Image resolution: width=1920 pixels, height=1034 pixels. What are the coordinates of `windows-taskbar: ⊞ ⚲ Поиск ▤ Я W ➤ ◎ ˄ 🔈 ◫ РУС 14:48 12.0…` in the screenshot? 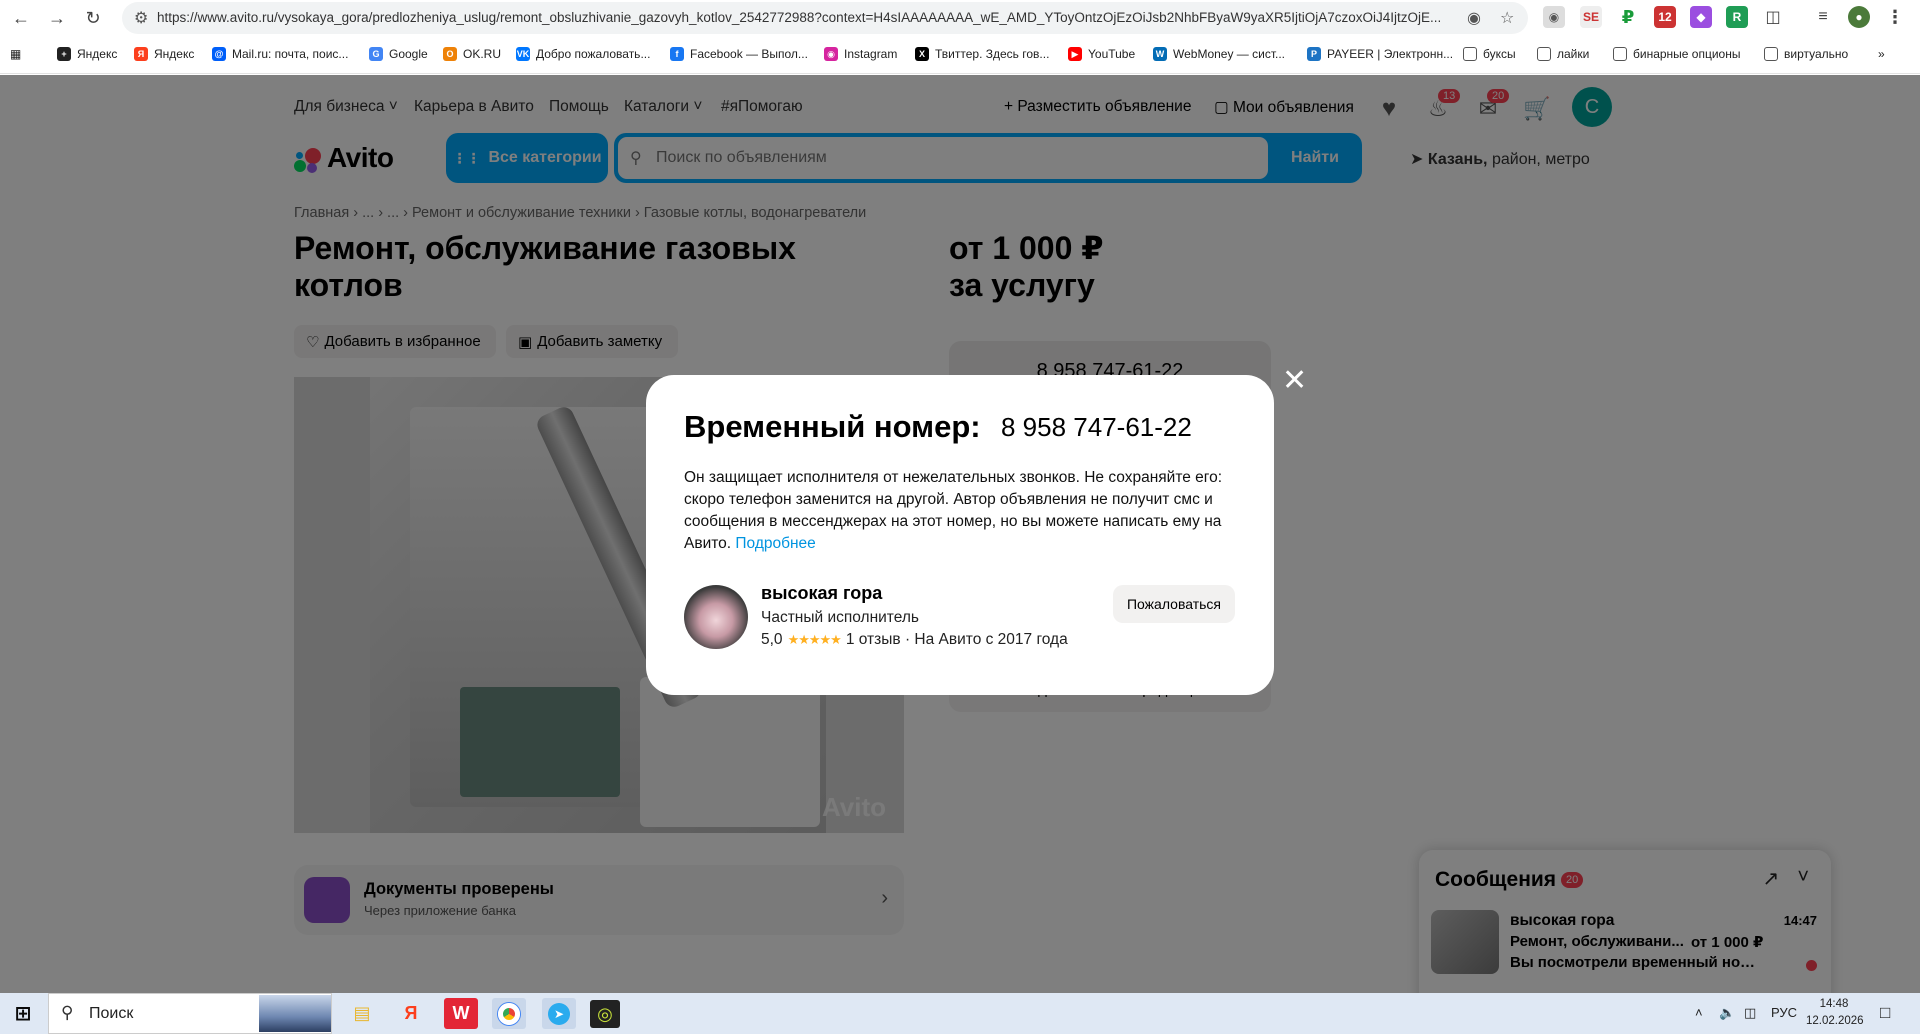 It's located at (960, 1013).